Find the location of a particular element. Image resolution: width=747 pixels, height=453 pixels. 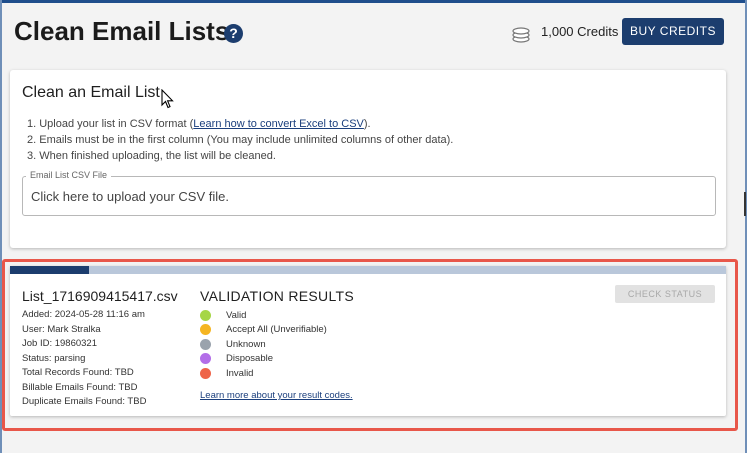

legend-valid: Valid is located at coordinates (263, 315).